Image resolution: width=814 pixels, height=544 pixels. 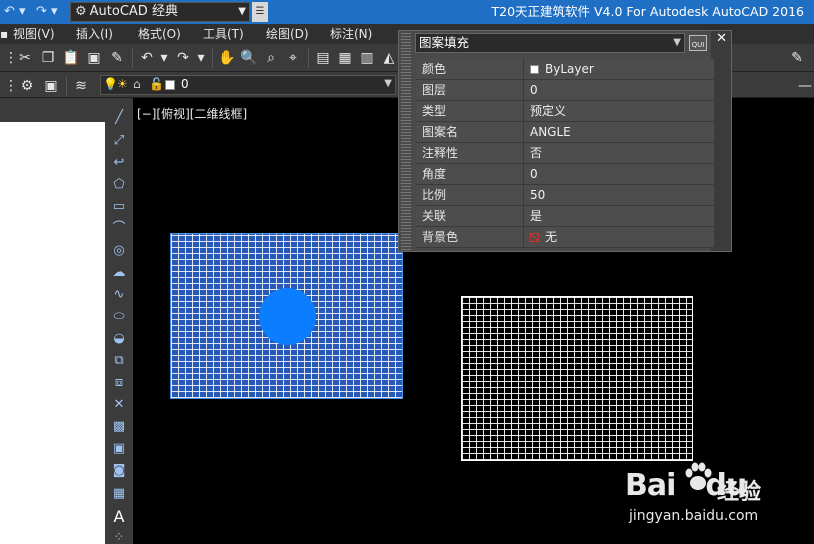 I want to click on watermark-cn: 经验, so click(x=739, y=492).